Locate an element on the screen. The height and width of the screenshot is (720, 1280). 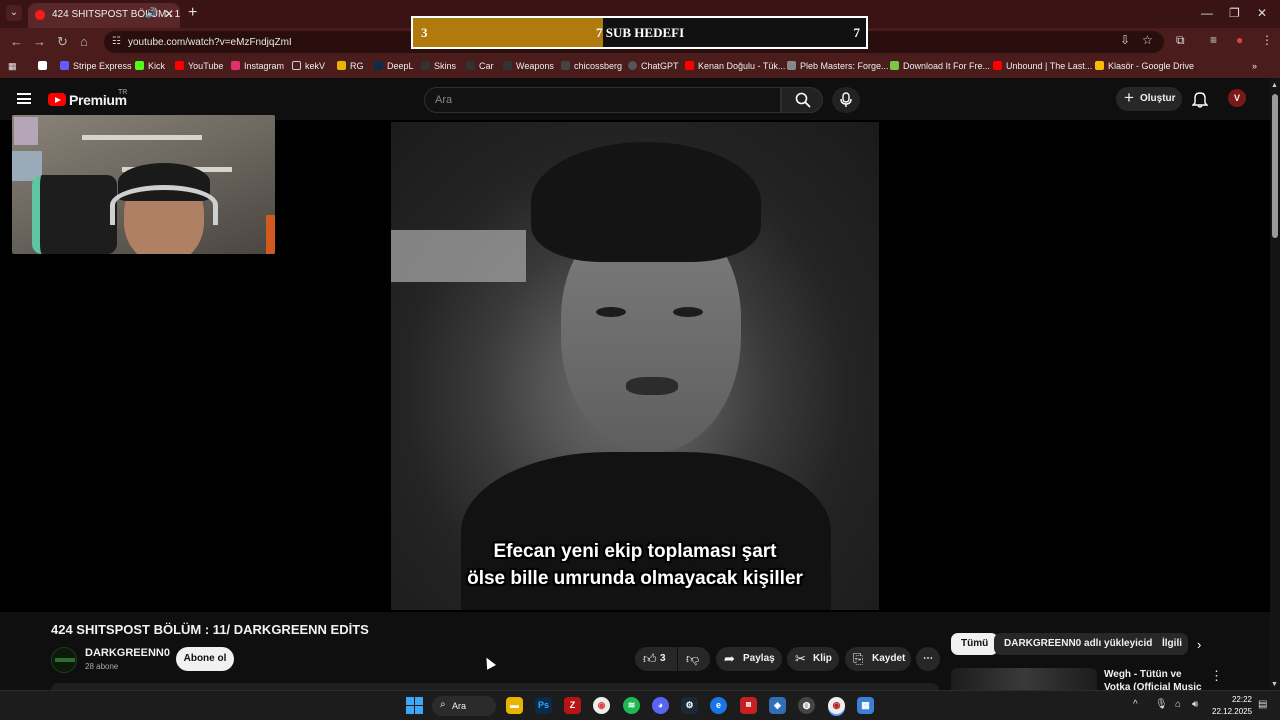
clip-button: ✂ Klip is located at coordinates (813, 659).